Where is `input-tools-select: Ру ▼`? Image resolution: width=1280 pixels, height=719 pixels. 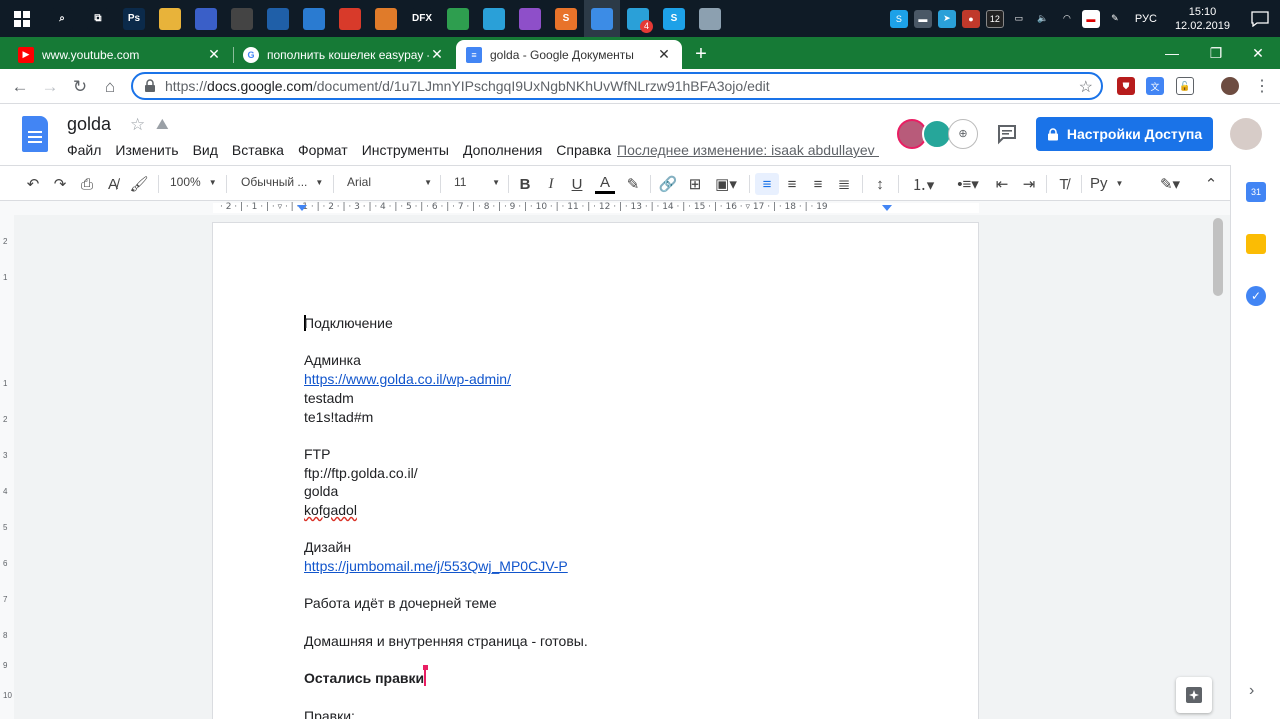
input-tools-select: Ру ▼ is located at coordinates (1106, 183).